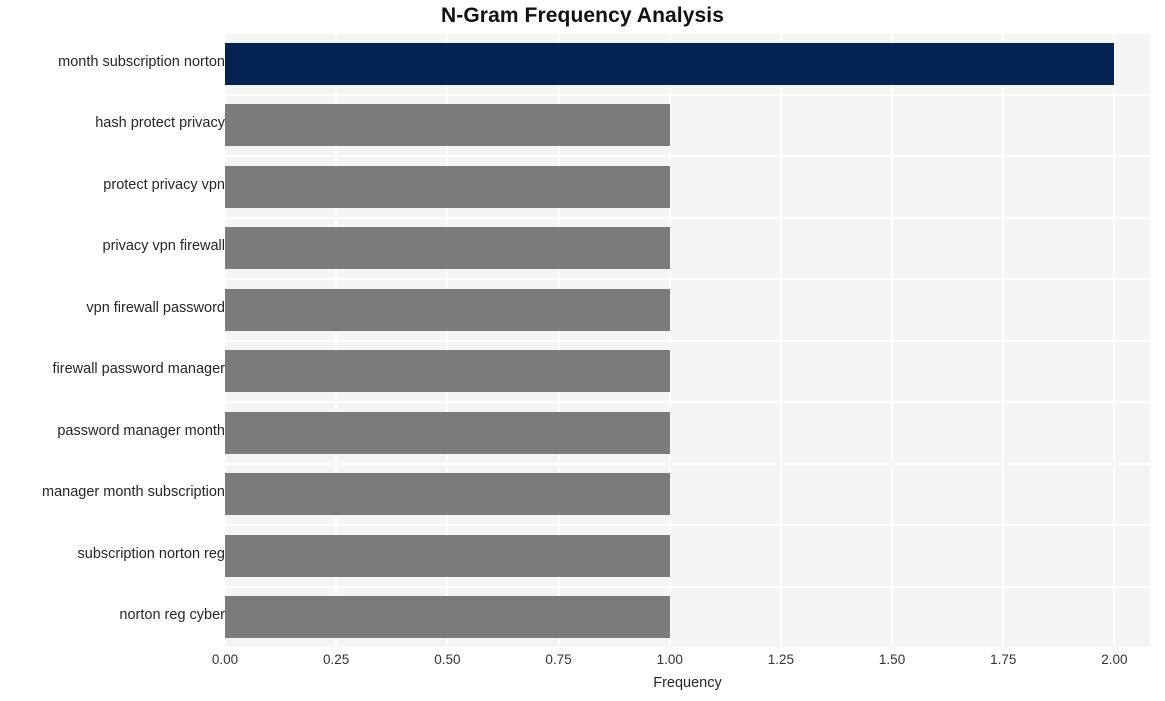 The image size is (1165, 701). I want to click on chart-title: N-Gram Frequency Analysis, so click(582, 15).